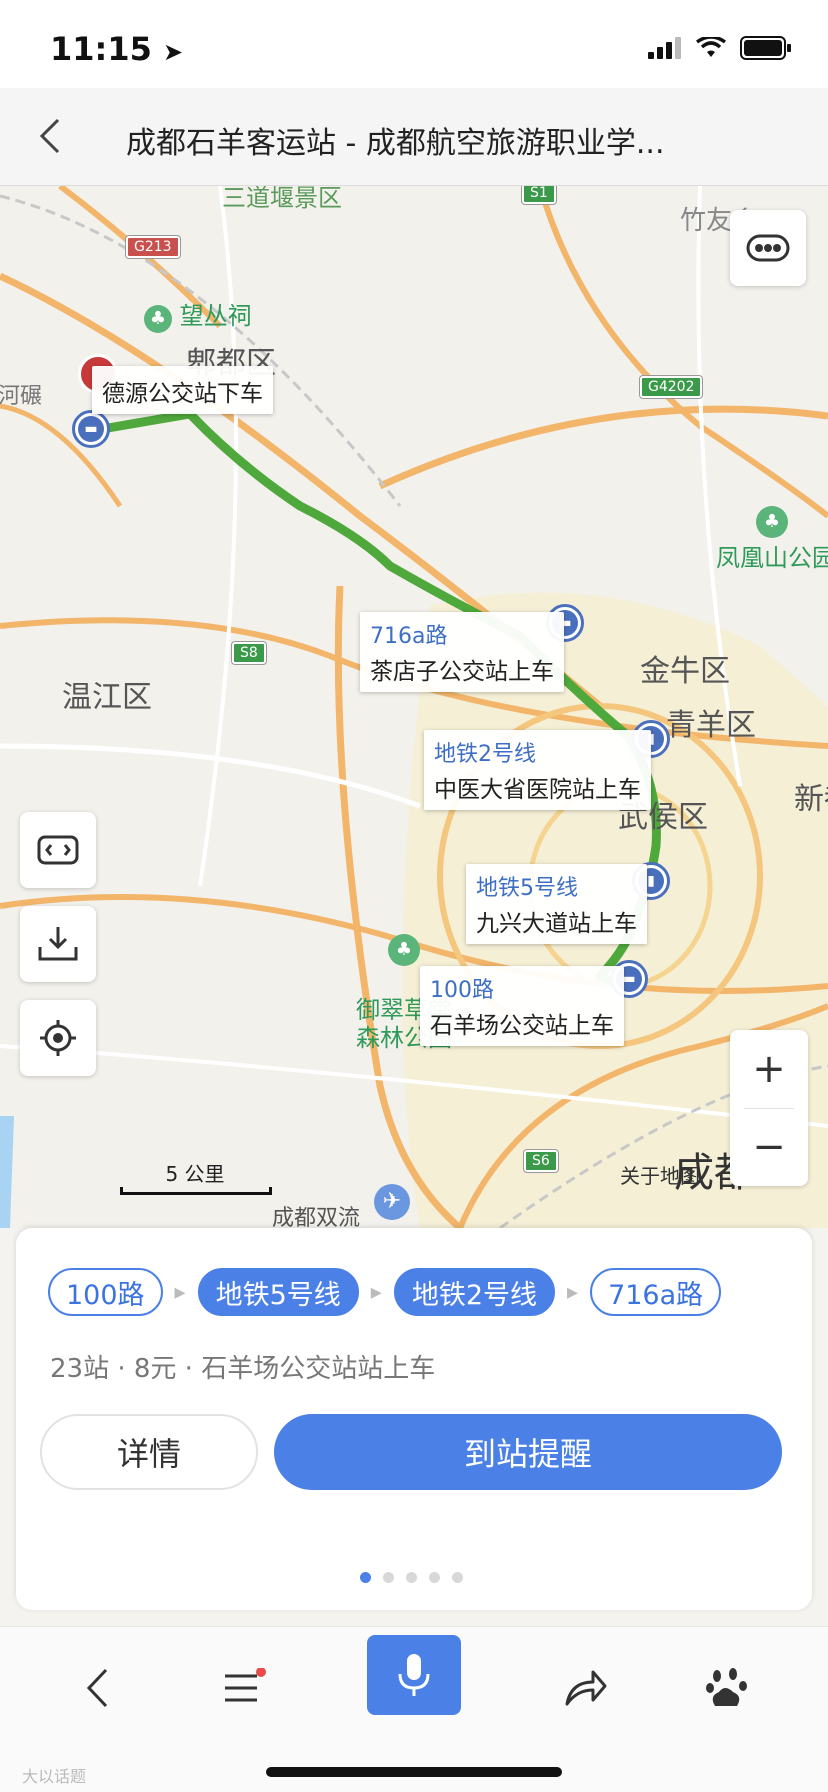 This screenshot has width=828, height=1792. I want to click on road-badge-g4202: G4202, so click(671, 387).